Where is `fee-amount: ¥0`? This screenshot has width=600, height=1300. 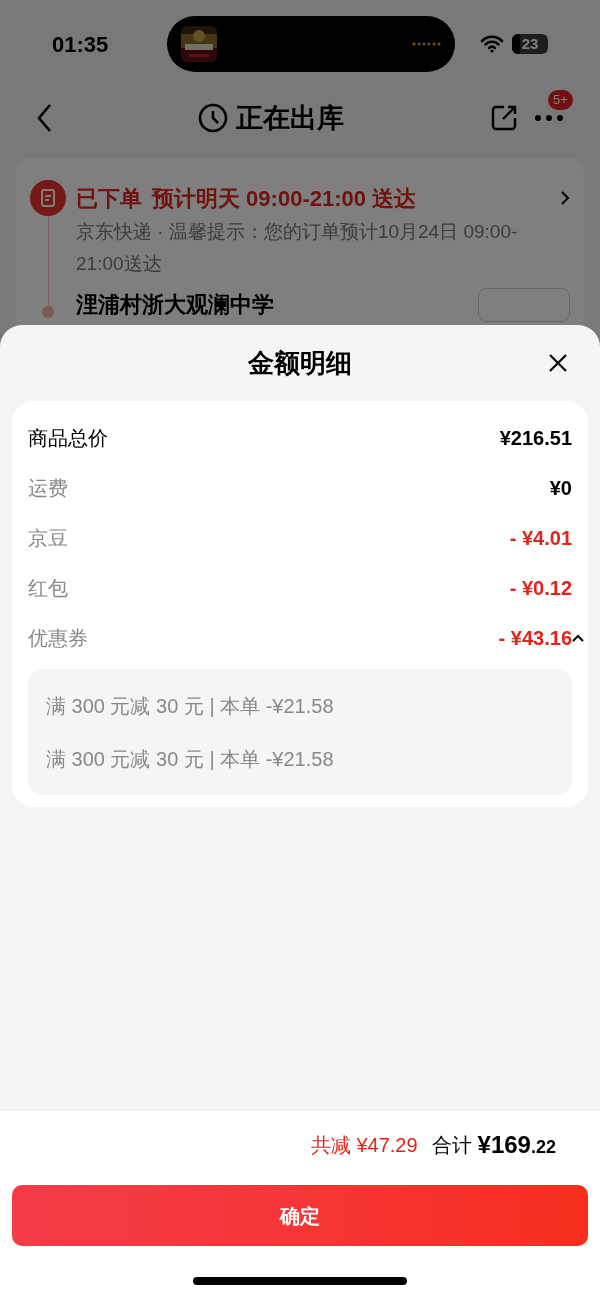 fee-amount: ¥0 is located at coordinates (560, 488).